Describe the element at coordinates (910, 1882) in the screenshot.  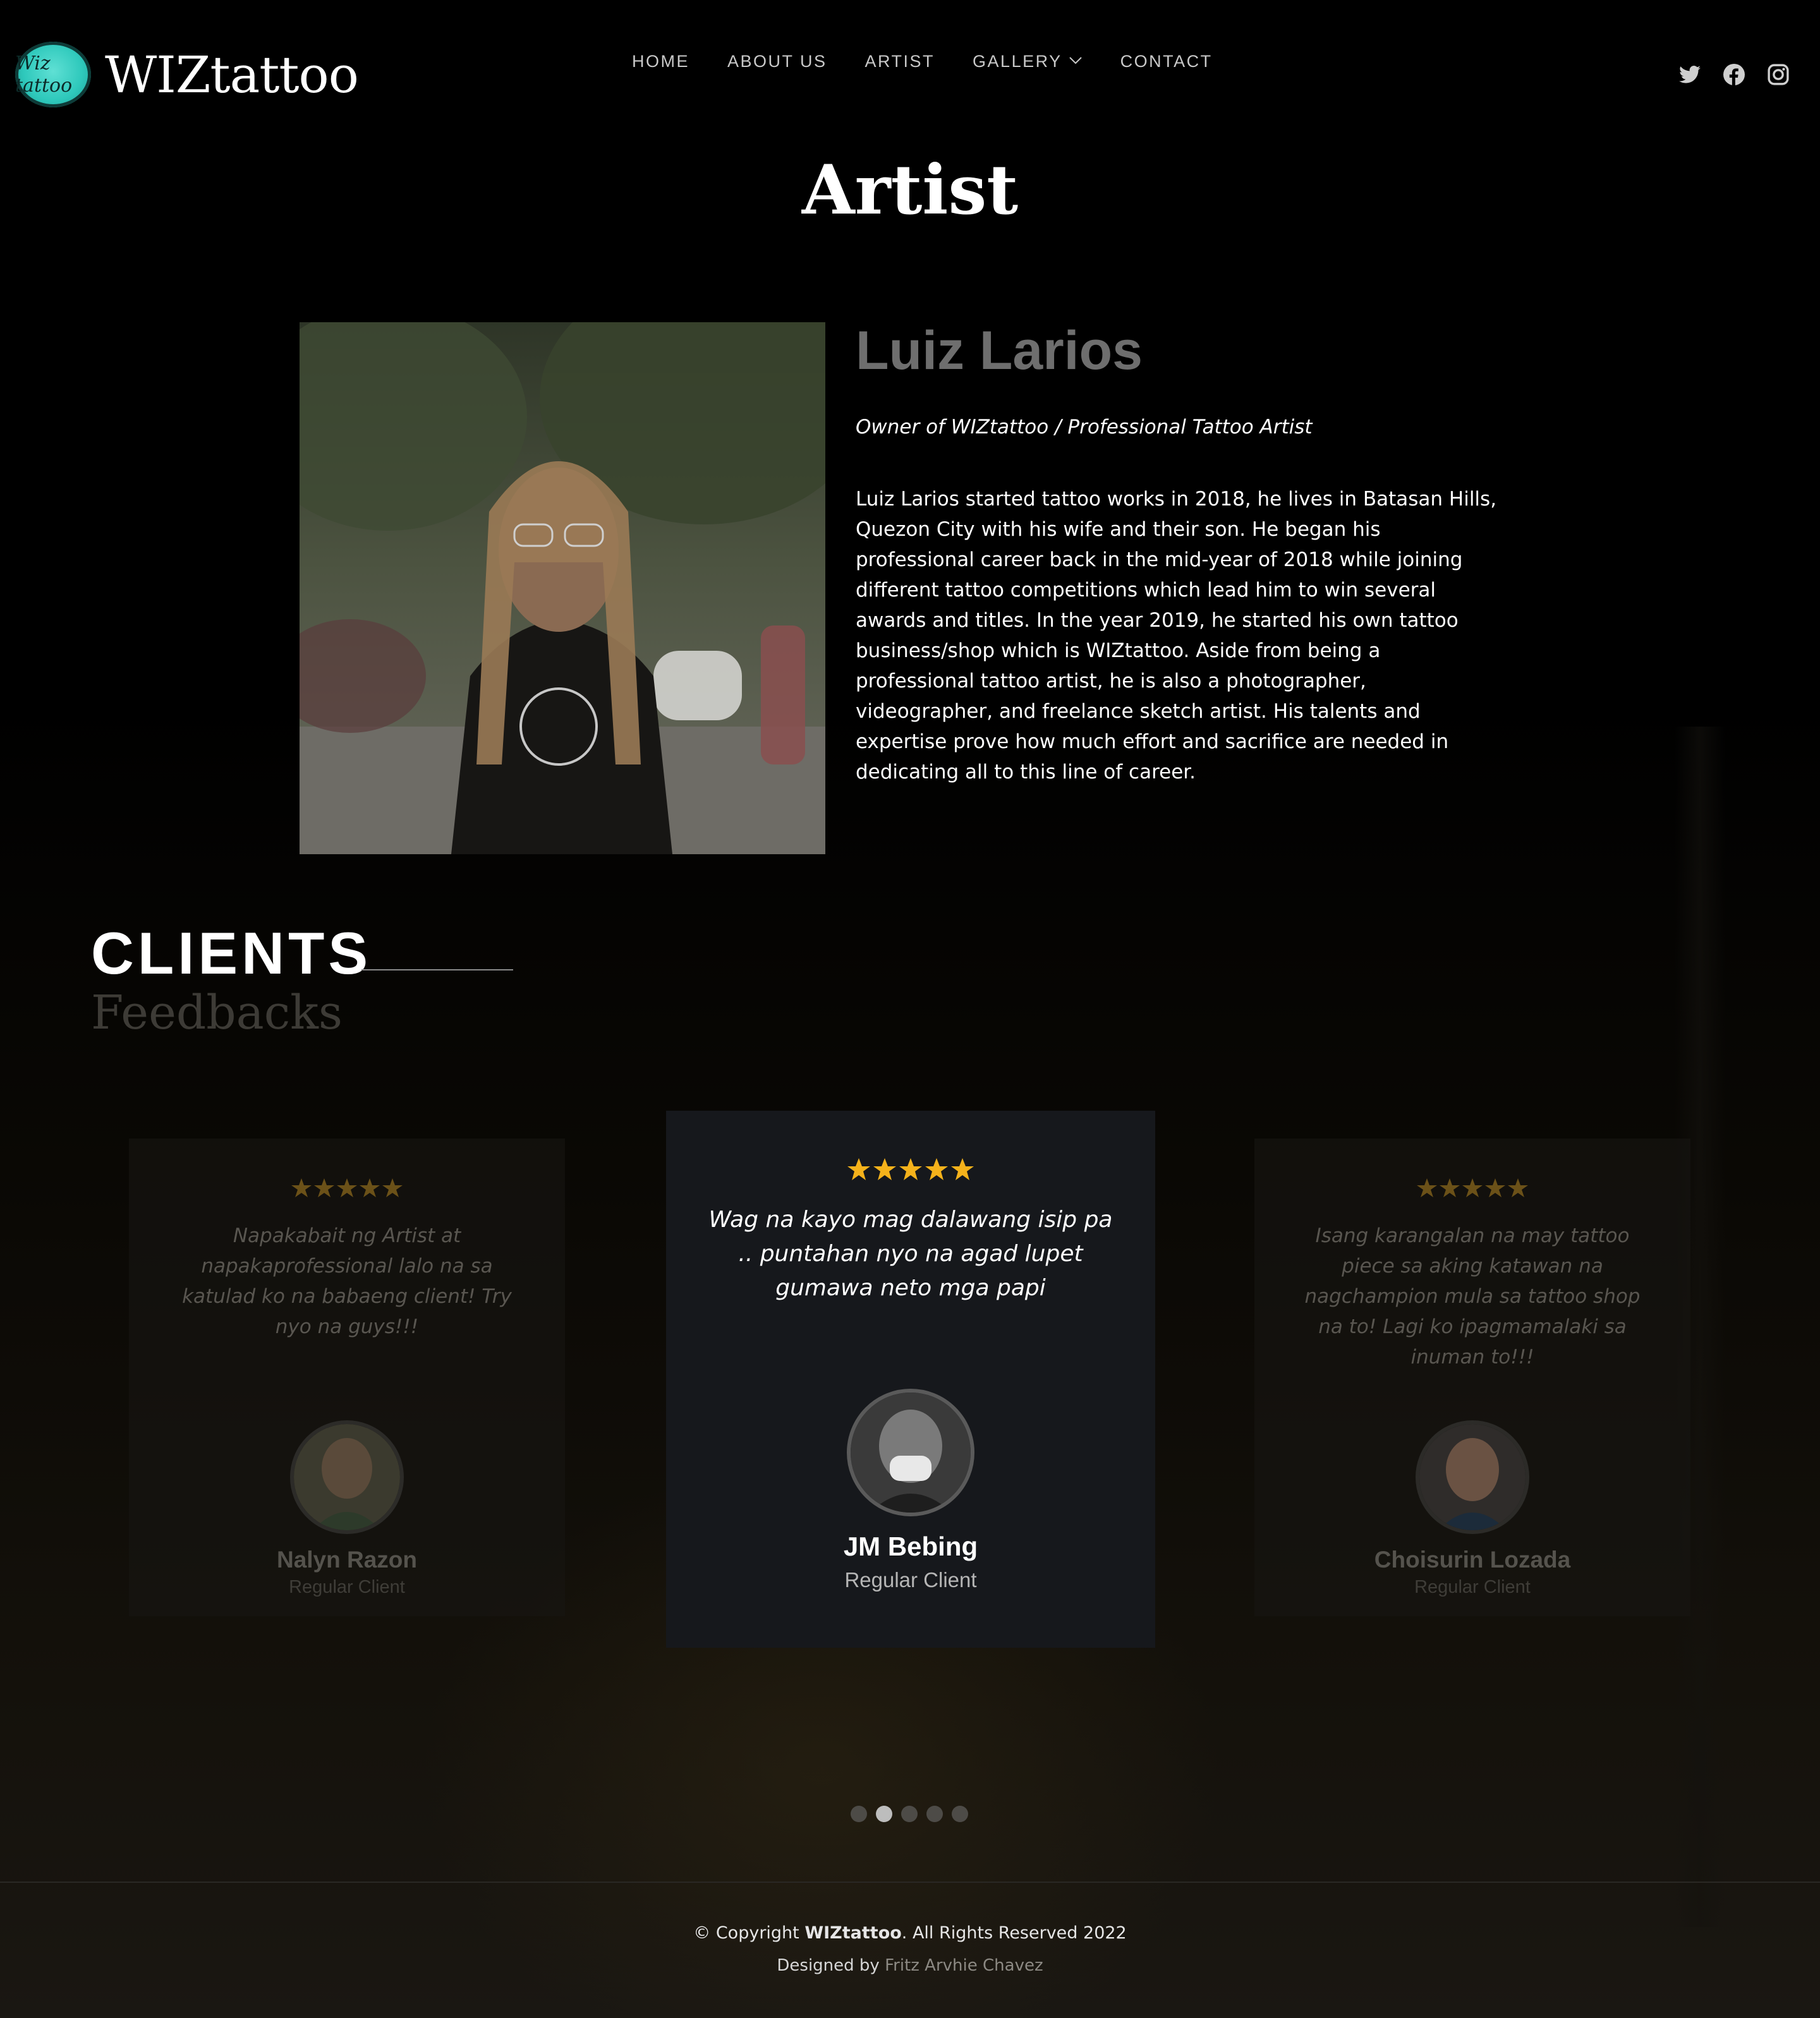
I see `footer-divider` at that location.